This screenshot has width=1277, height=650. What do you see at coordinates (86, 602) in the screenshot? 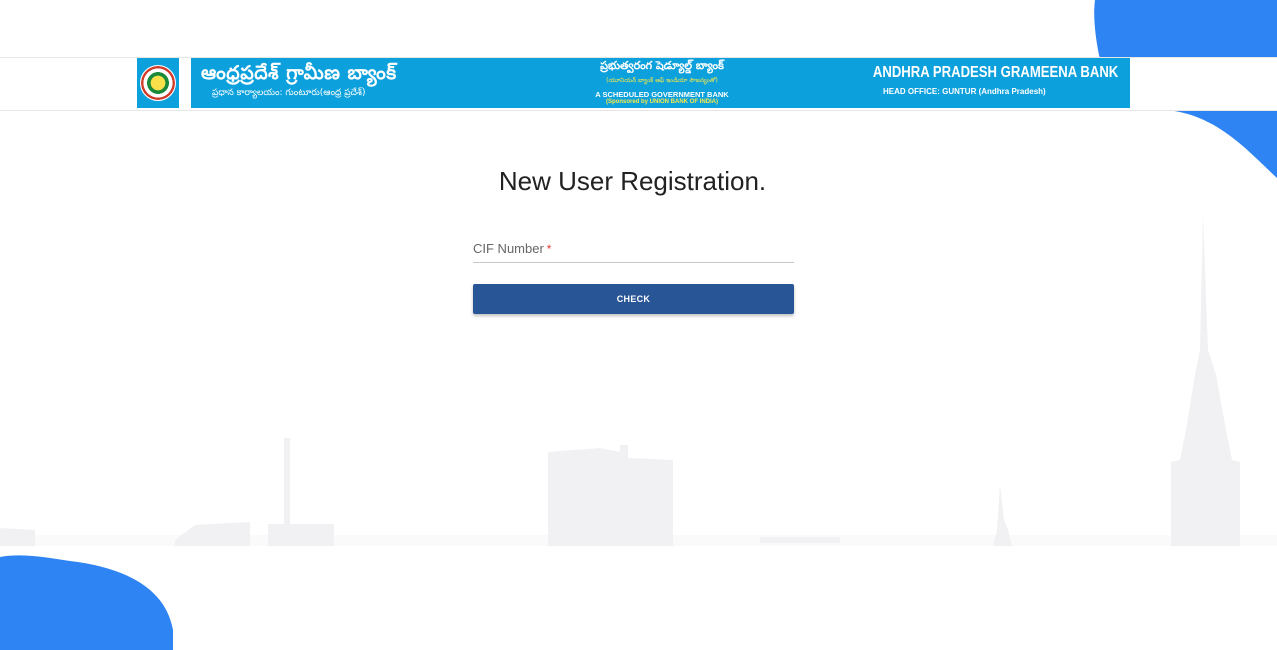
I see `decorative-blob-bottom-left` at bounding box center [86, 602].